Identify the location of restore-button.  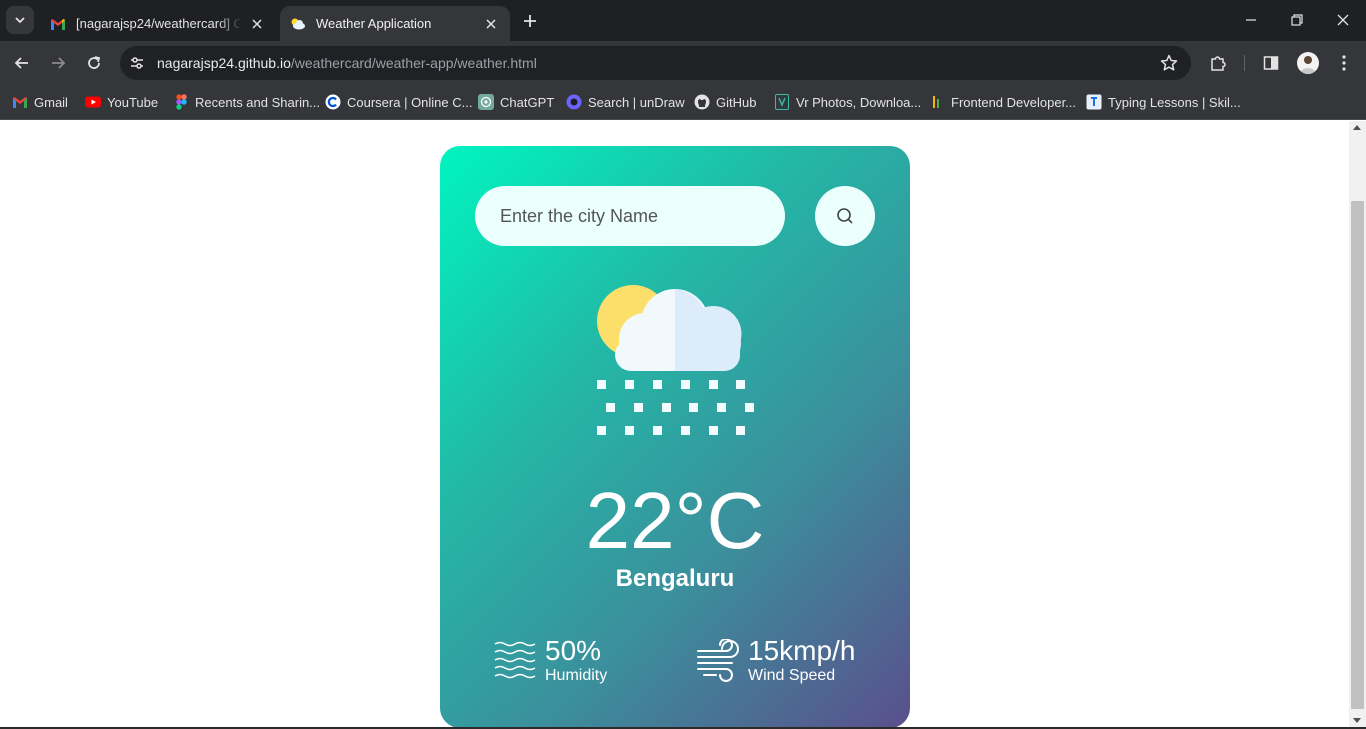
(1297, 20).